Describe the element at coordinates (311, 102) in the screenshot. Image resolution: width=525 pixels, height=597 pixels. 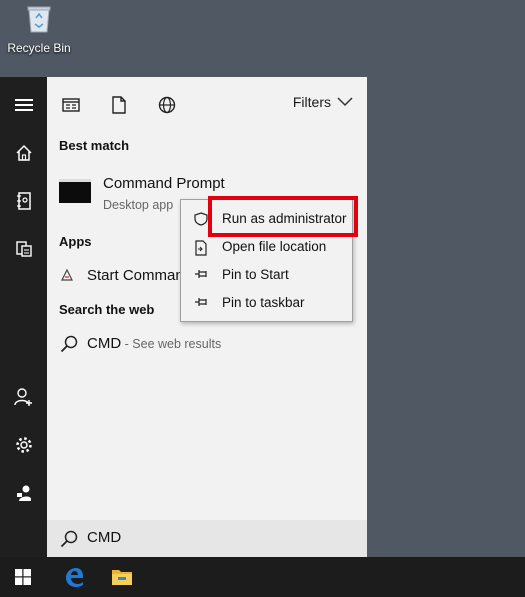
I see `filters-label: Filters` at that location.